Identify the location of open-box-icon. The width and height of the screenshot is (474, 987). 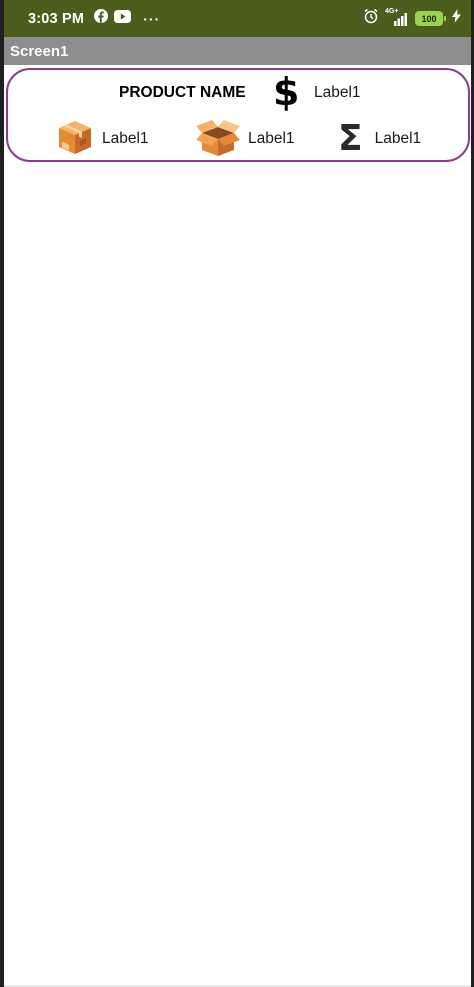
(218, 139).